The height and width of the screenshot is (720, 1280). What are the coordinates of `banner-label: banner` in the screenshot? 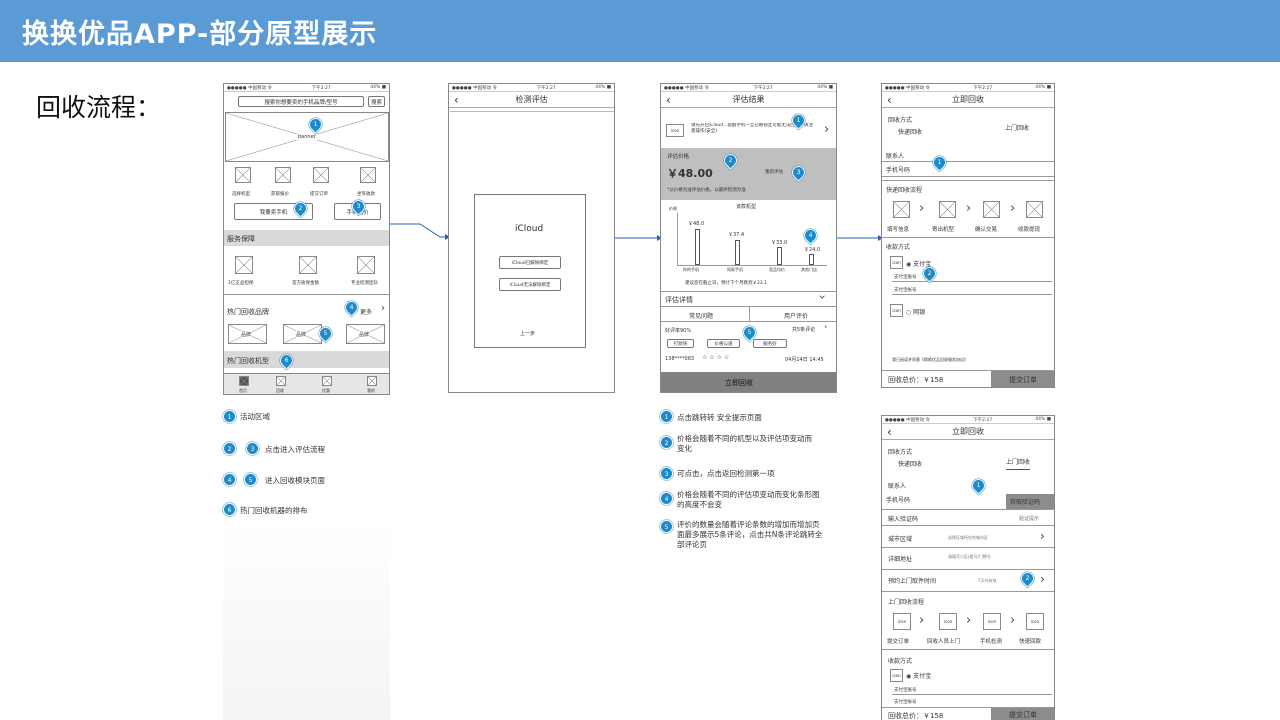 It's located at (307, 137).